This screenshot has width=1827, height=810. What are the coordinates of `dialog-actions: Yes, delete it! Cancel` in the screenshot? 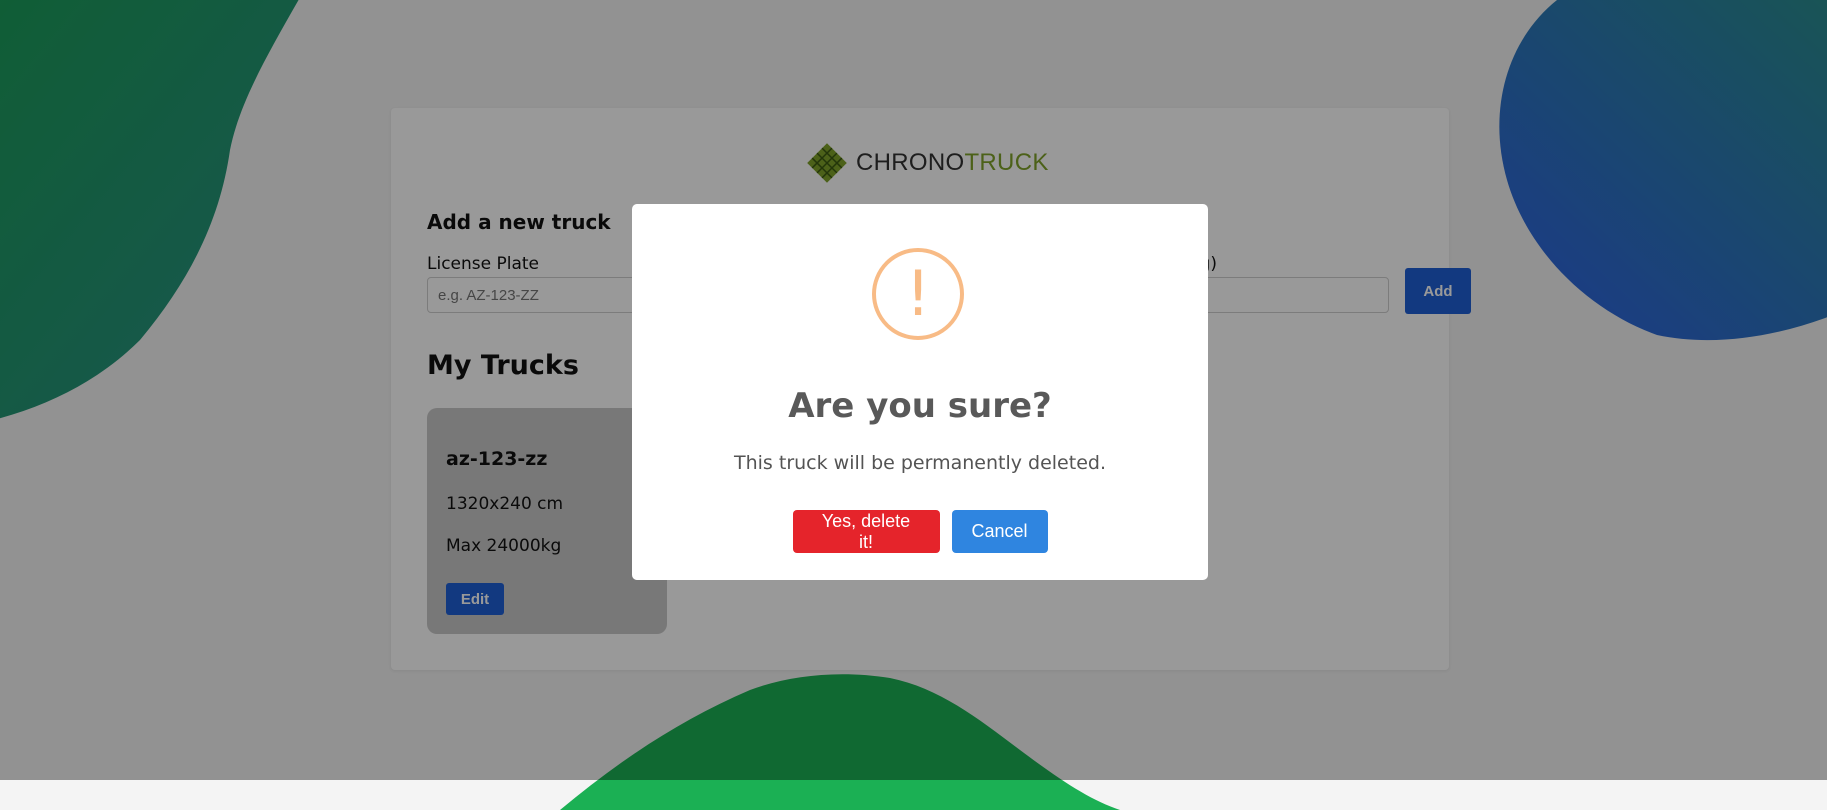 It's located at (920, 531).